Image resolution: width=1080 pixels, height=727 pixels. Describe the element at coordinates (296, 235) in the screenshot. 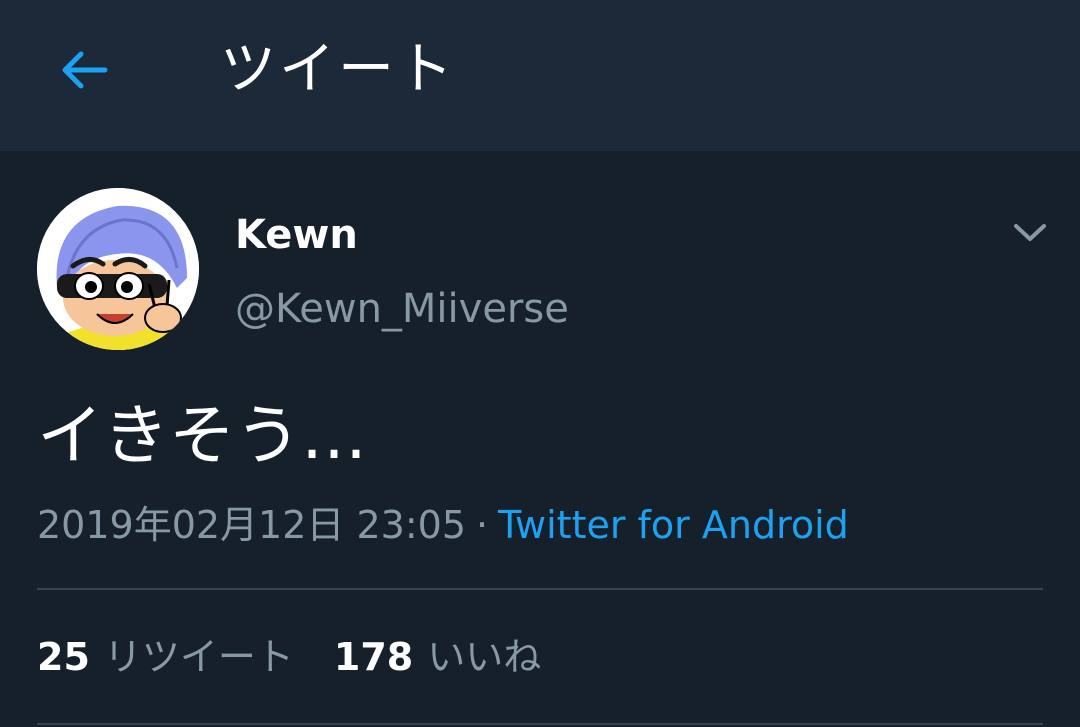

I see `display-name: Kewn` at that location.